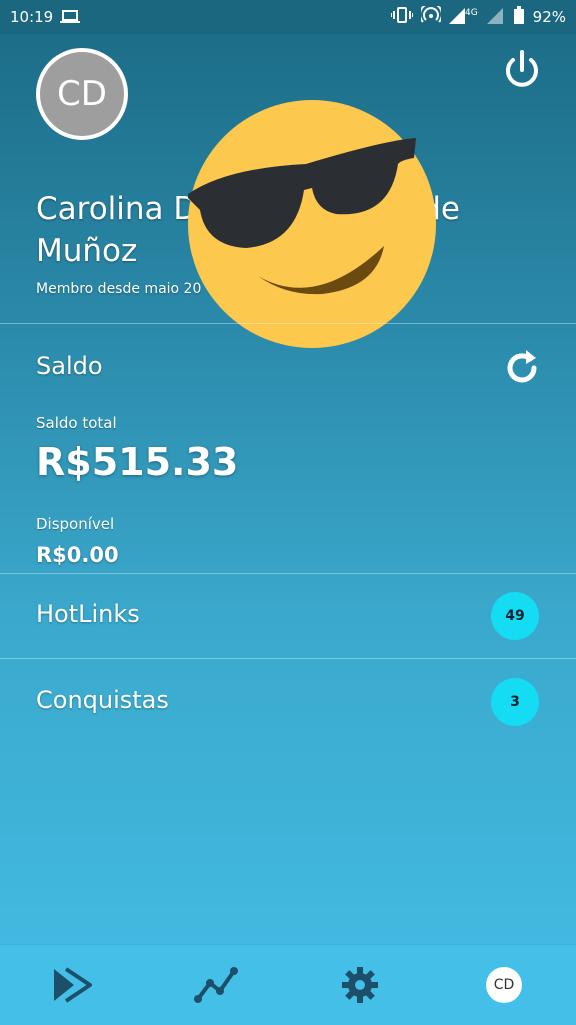  I want to click on nav-avatar-initials: CD, so click(504, 985).